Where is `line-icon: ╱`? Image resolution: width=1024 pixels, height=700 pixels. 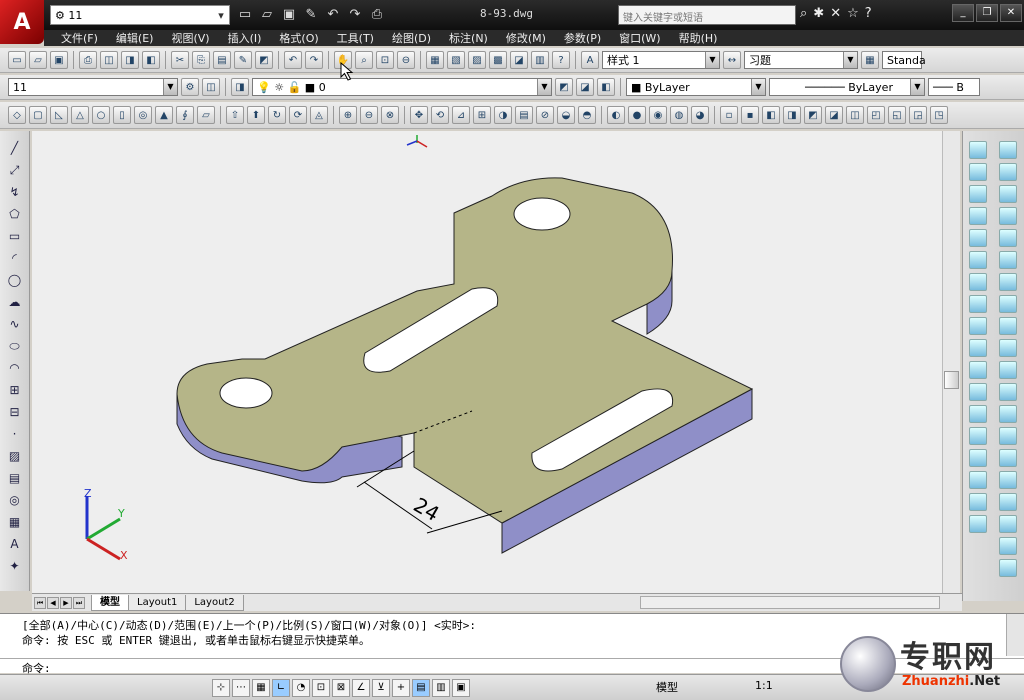
line-icon: ╱ is located at coordinates (15, 148).